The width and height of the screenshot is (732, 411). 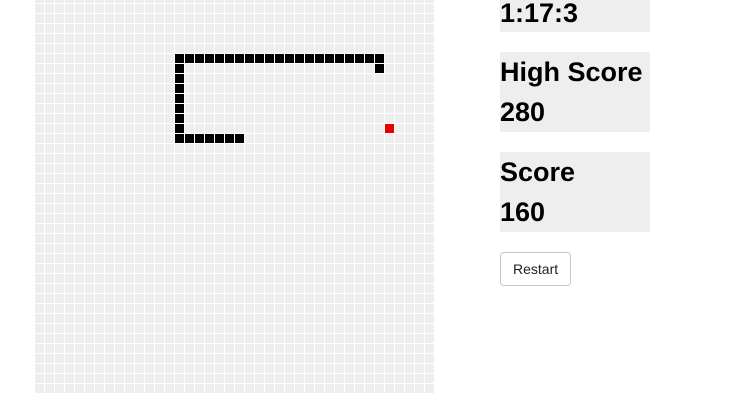 What do you see at coordinates (319, 58) in the screenshot?
I see `snake-segment` at bounding box center [319, 58].